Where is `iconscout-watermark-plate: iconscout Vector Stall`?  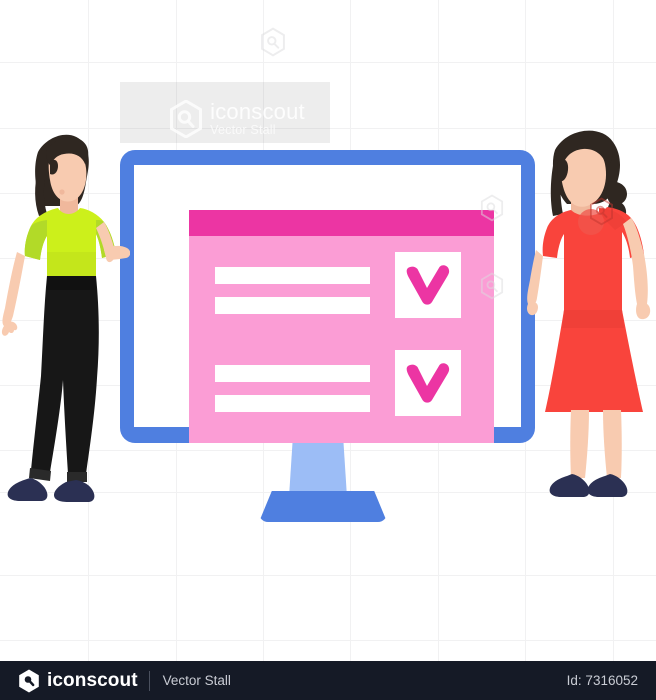
iconscout-watermark-plate: iconscout Vector Stall is located at coordinates (225, 112).